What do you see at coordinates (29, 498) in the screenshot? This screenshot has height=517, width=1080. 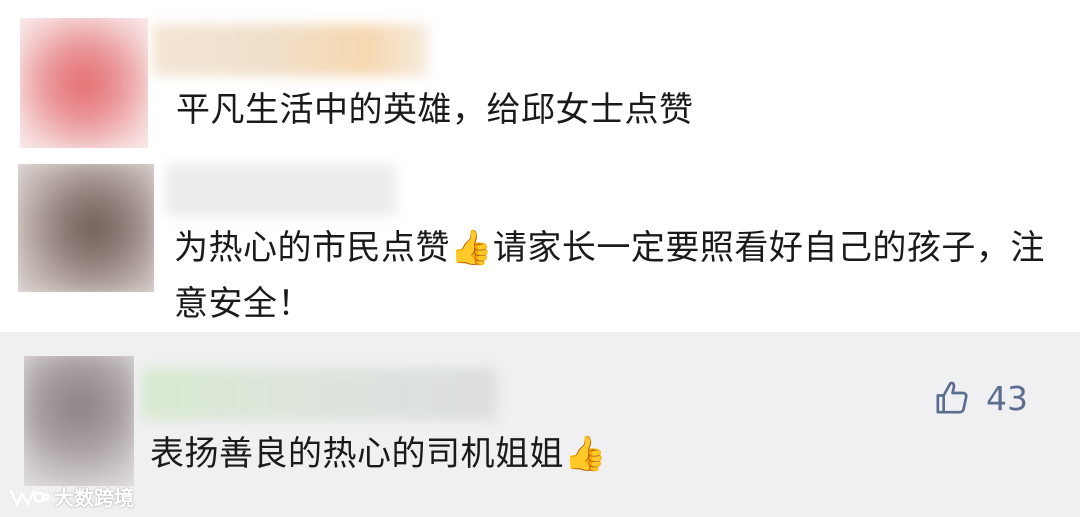 I see `wechat-channel-logo-icon` at bounding box center [29, 498].